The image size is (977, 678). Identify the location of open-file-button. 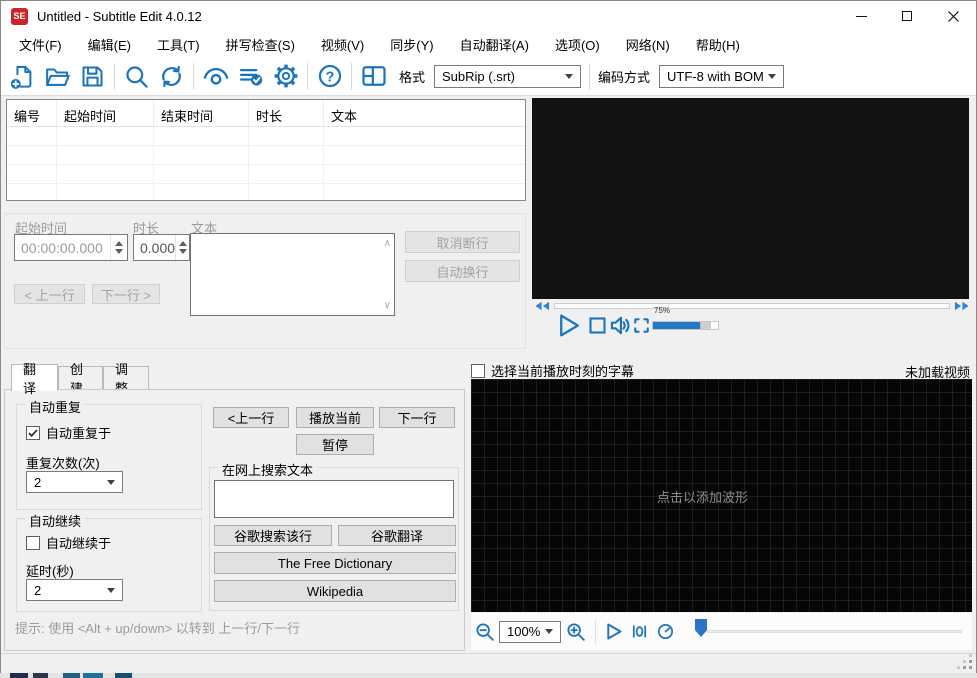
(57, 76).